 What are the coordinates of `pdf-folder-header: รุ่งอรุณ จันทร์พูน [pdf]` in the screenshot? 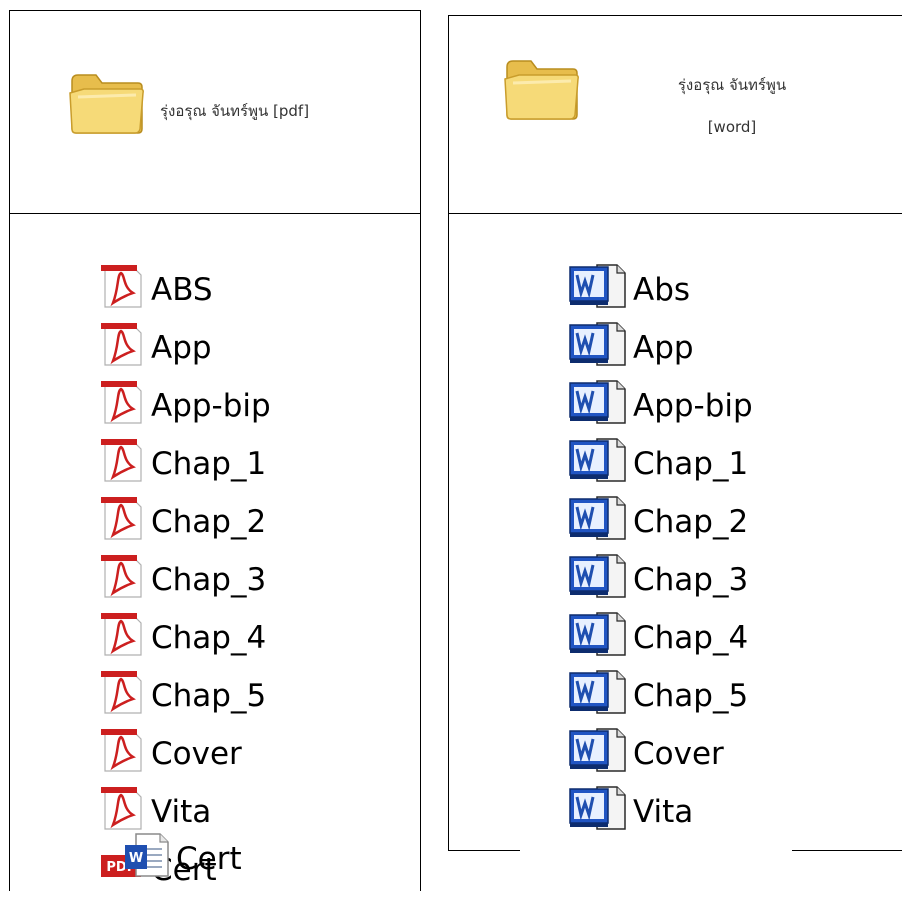 It's located at (215, 112).